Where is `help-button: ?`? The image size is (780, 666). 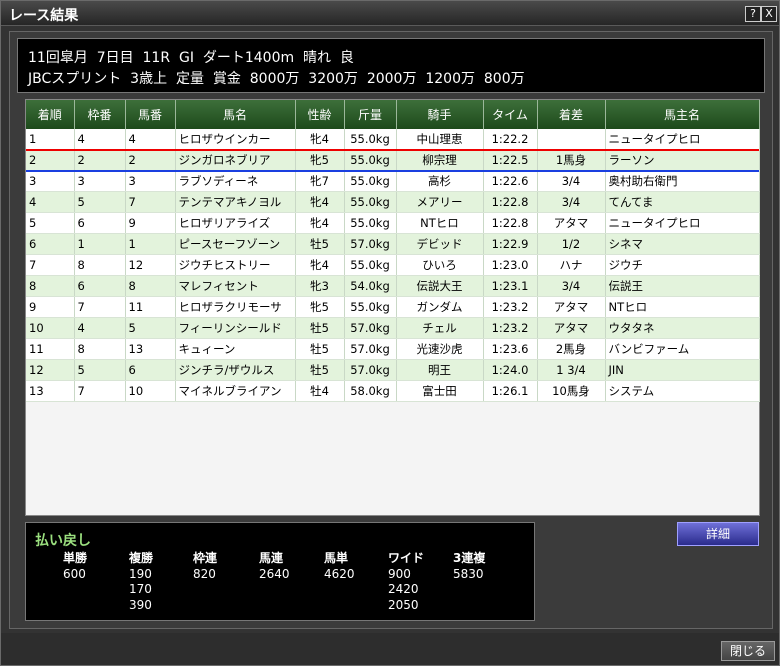
help-button: ? is located at coordinates (753, 14).